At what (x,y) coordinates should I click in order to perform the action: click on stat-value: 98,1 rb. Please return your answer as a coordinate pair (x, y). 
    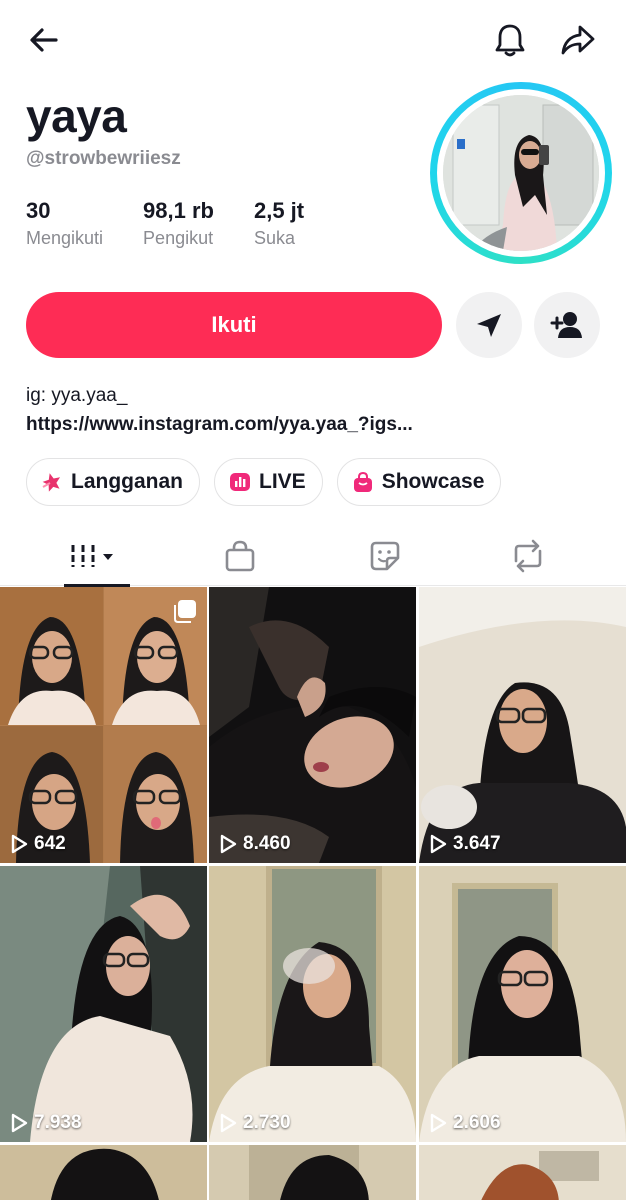
    Looking at the image, I should click on (178, 210).